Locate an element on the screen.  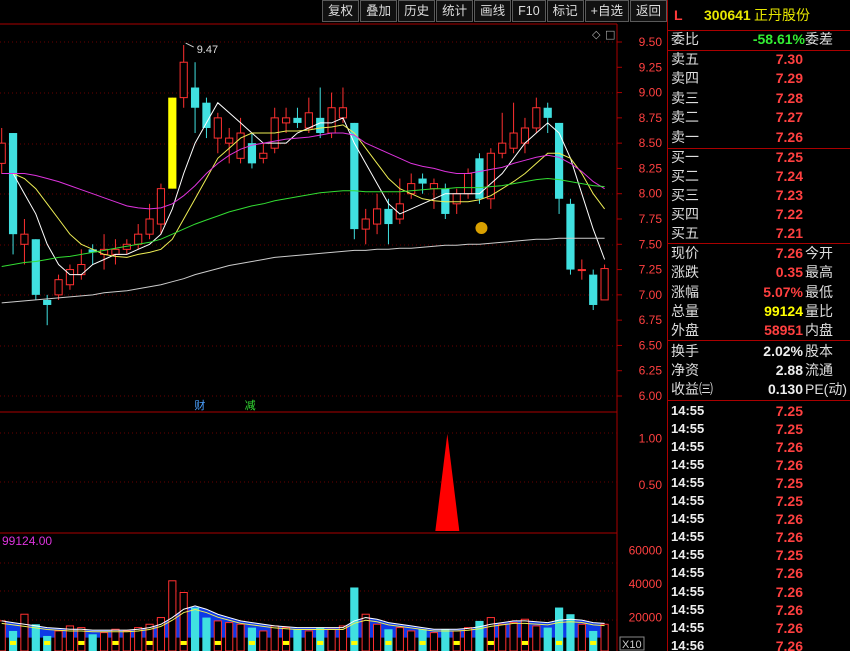
price-tick-label: 6.00 is located at coordinates (651, 396).